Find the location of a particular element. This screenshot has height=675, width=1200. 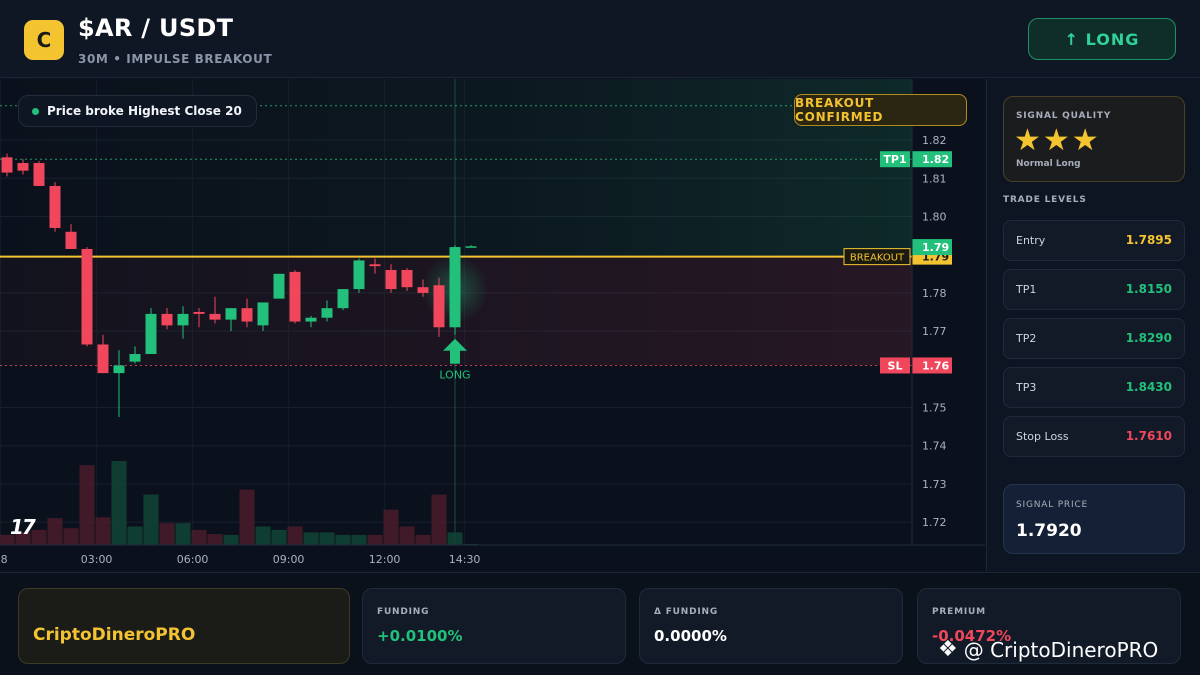

brand-card: CriptoDineroPRO is located at coordinates (184, 626).